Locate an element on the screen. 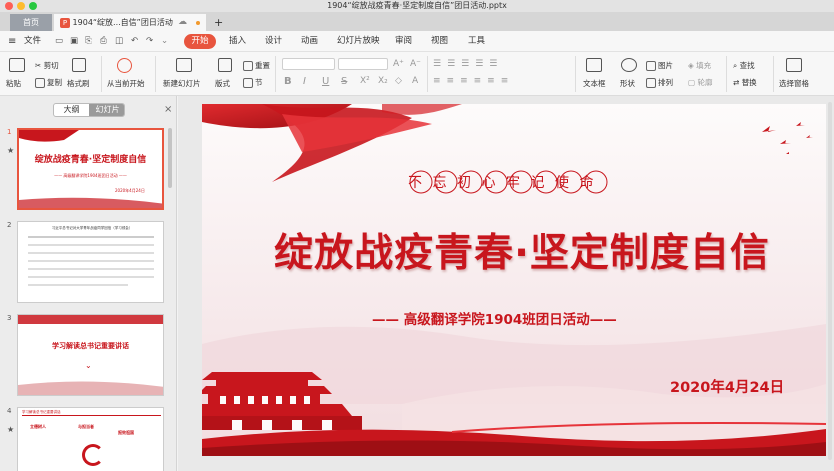 This screenshot has height=471, width=834. slide-thumbnail-3: 学习解读总书记重要讲话 ⌄ is located at coordinates (90, 355).